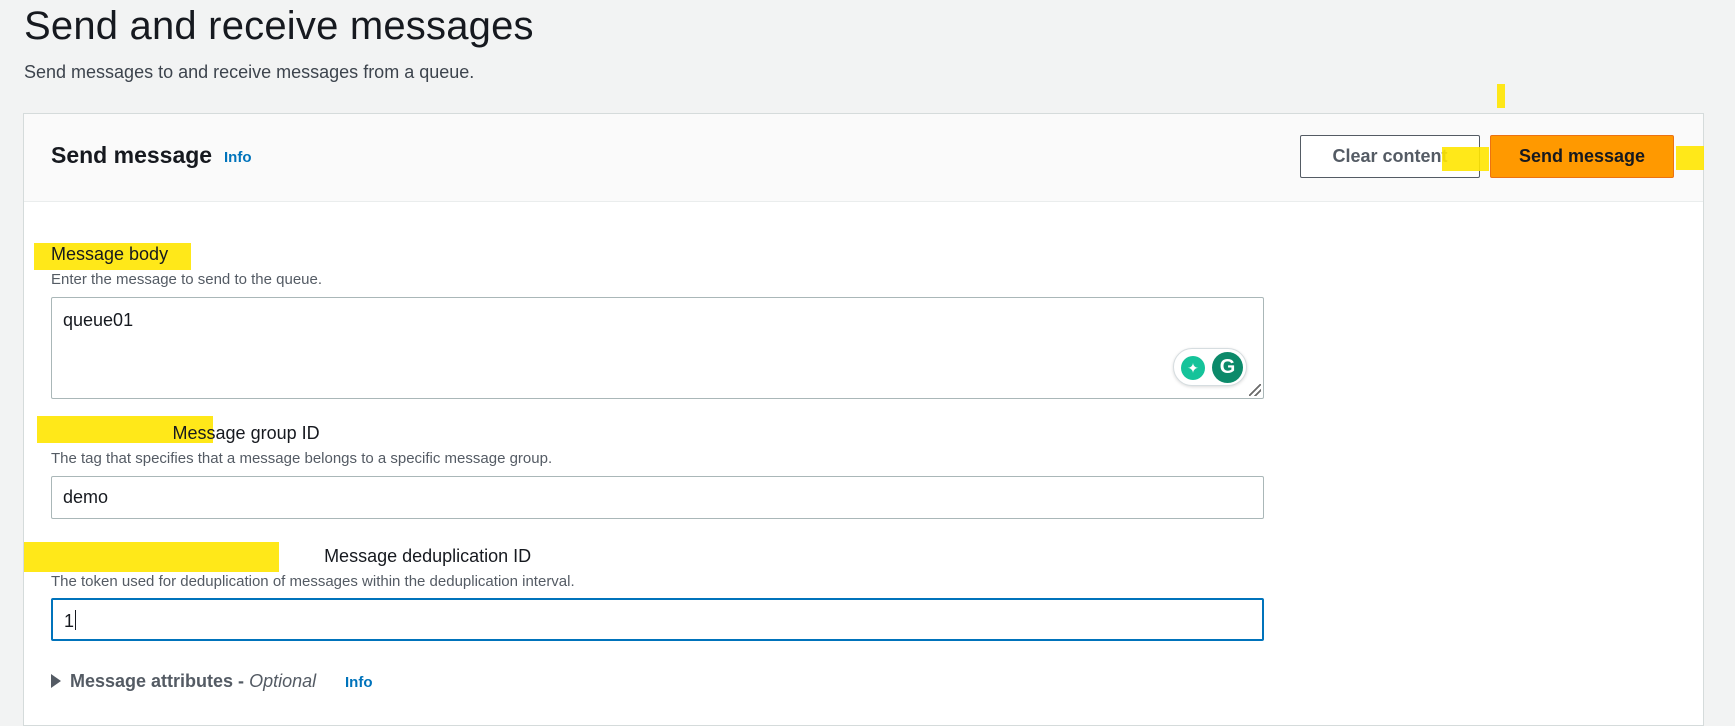 The height and width of the screenshot is (726, 1735). Describe the element at coordinates (279, 26) in the screenshot. I see `page-title: Send and receive messages` at that location.